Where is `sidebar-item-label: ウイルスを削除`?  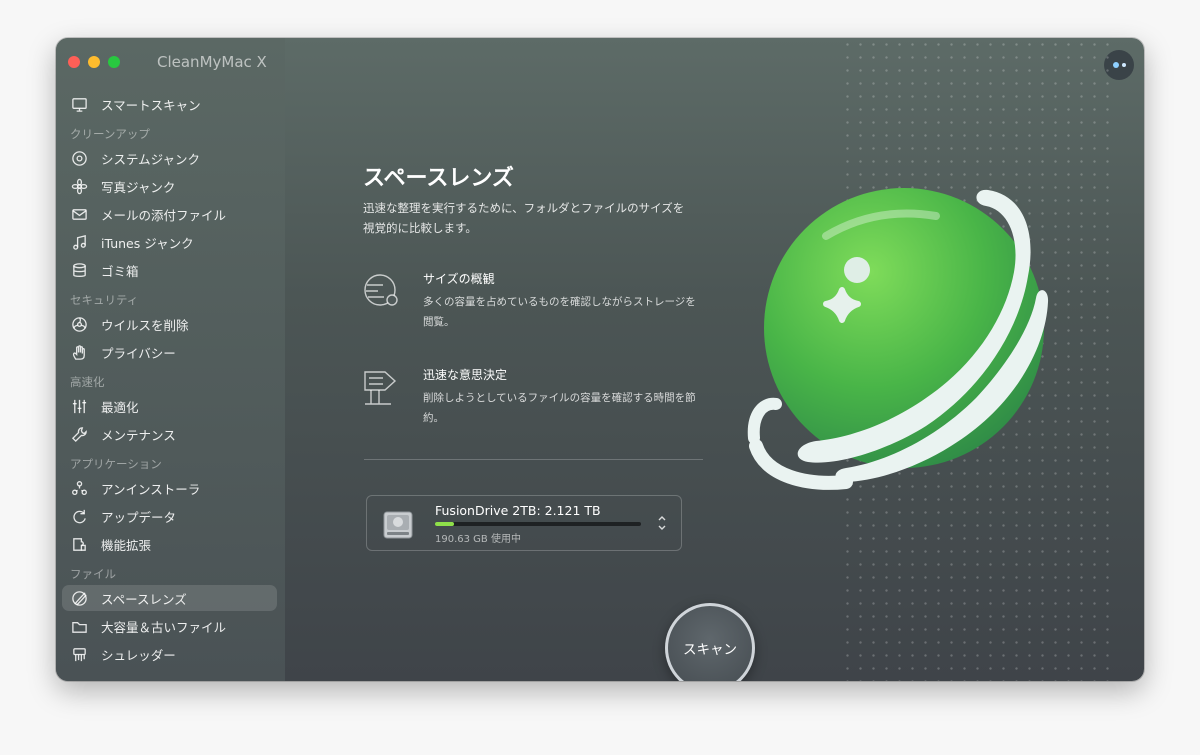 sidebar-item-label: ウイルスを削除 is located at coordinates (145, 325).